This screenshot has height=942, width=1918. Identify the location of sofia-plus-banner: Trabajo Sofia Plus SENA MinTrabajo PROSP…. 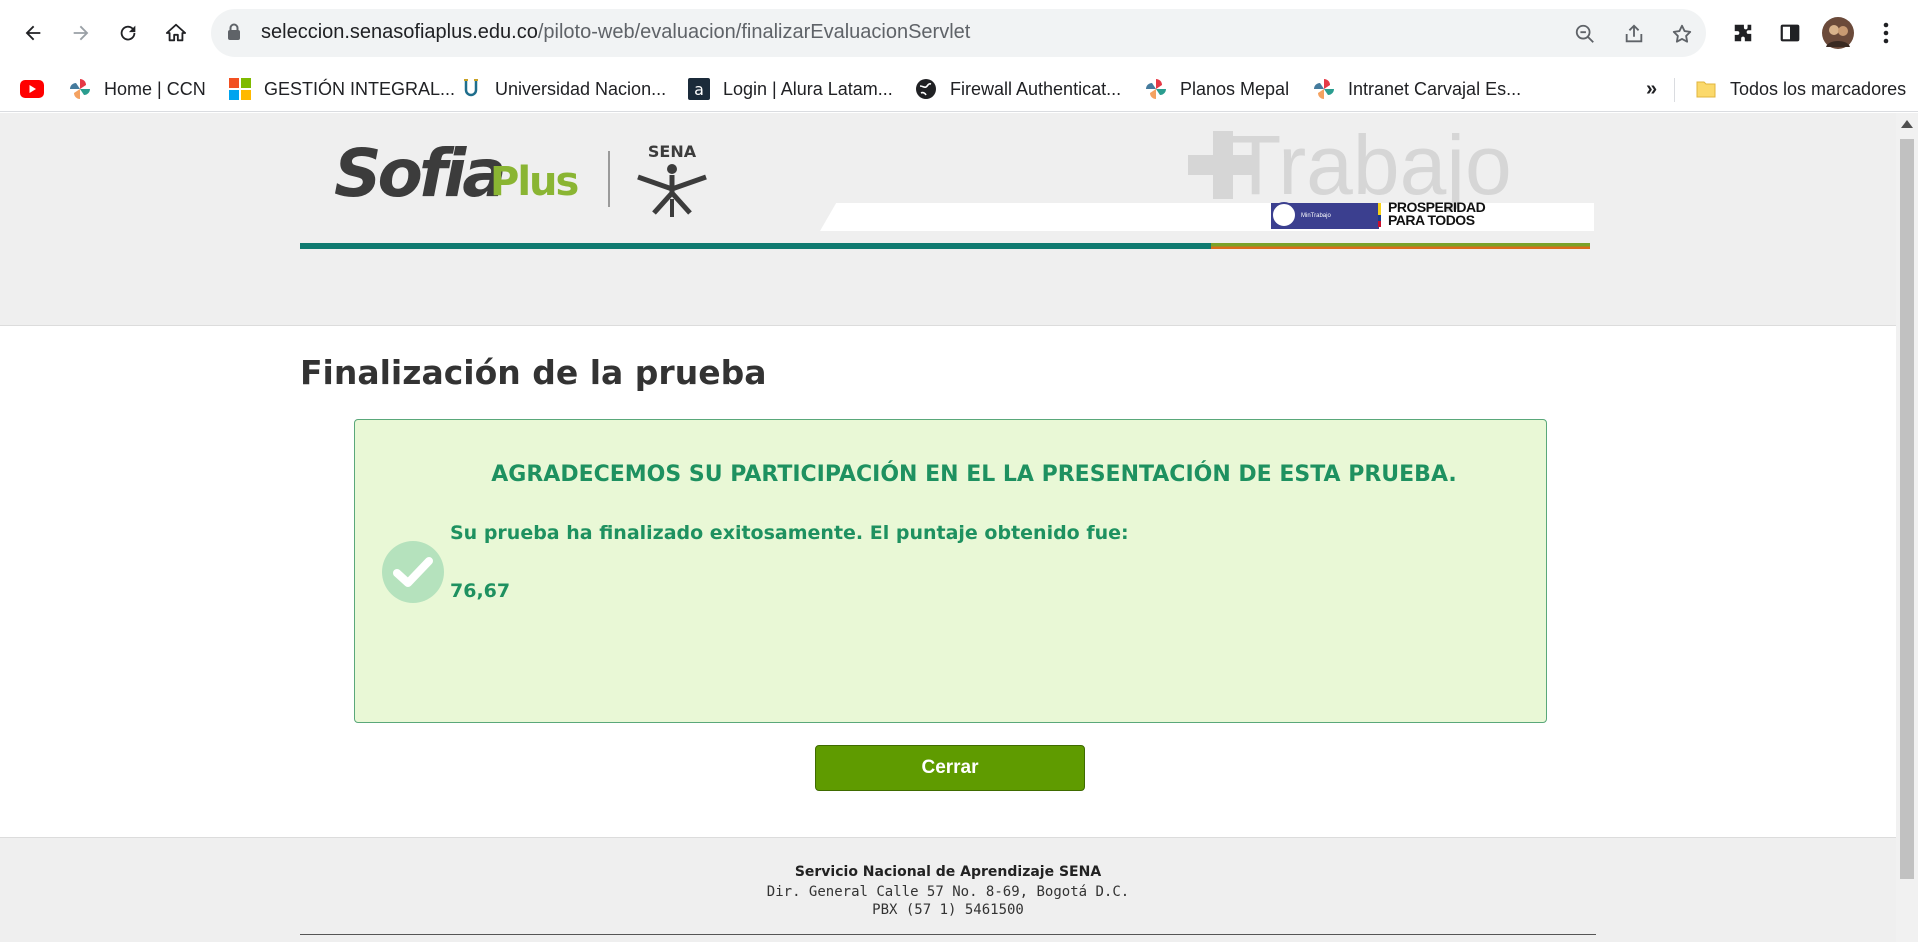
(947, 172).